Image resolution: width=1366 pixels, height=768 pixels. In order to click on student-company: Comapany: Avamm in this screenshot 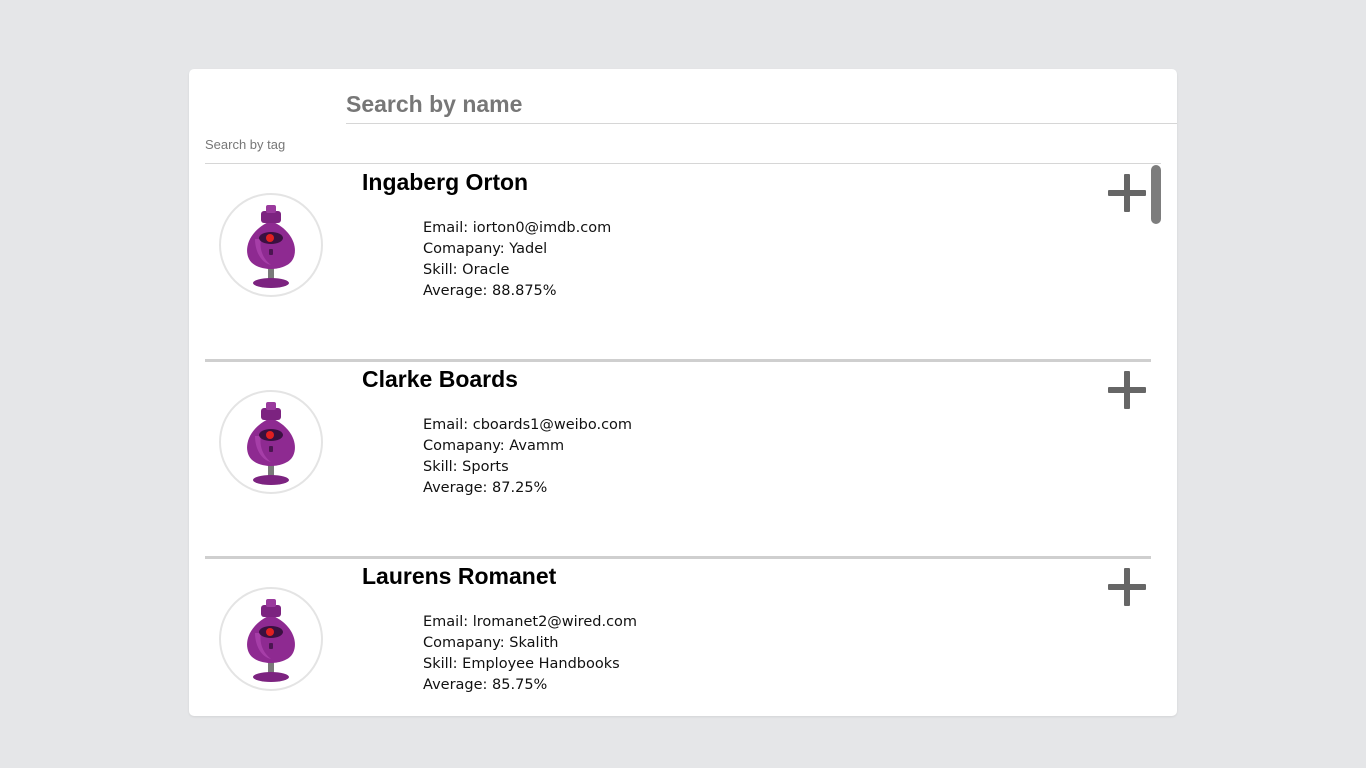, I will do `click(494, 446)`.